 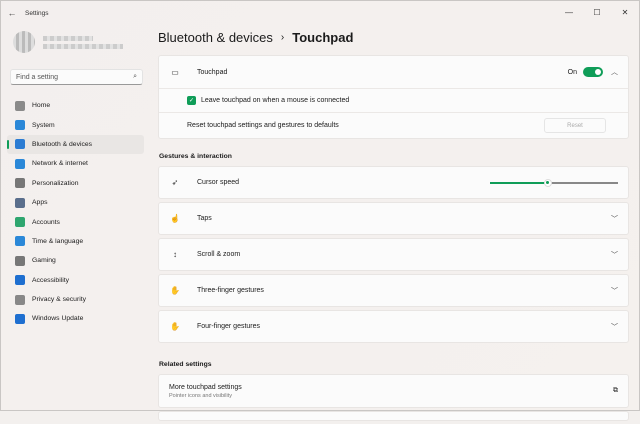 What do you see at coordinates (575, 125) in the screenshot?
I see `reset-button: Reset` at bounding box center [575, 125].